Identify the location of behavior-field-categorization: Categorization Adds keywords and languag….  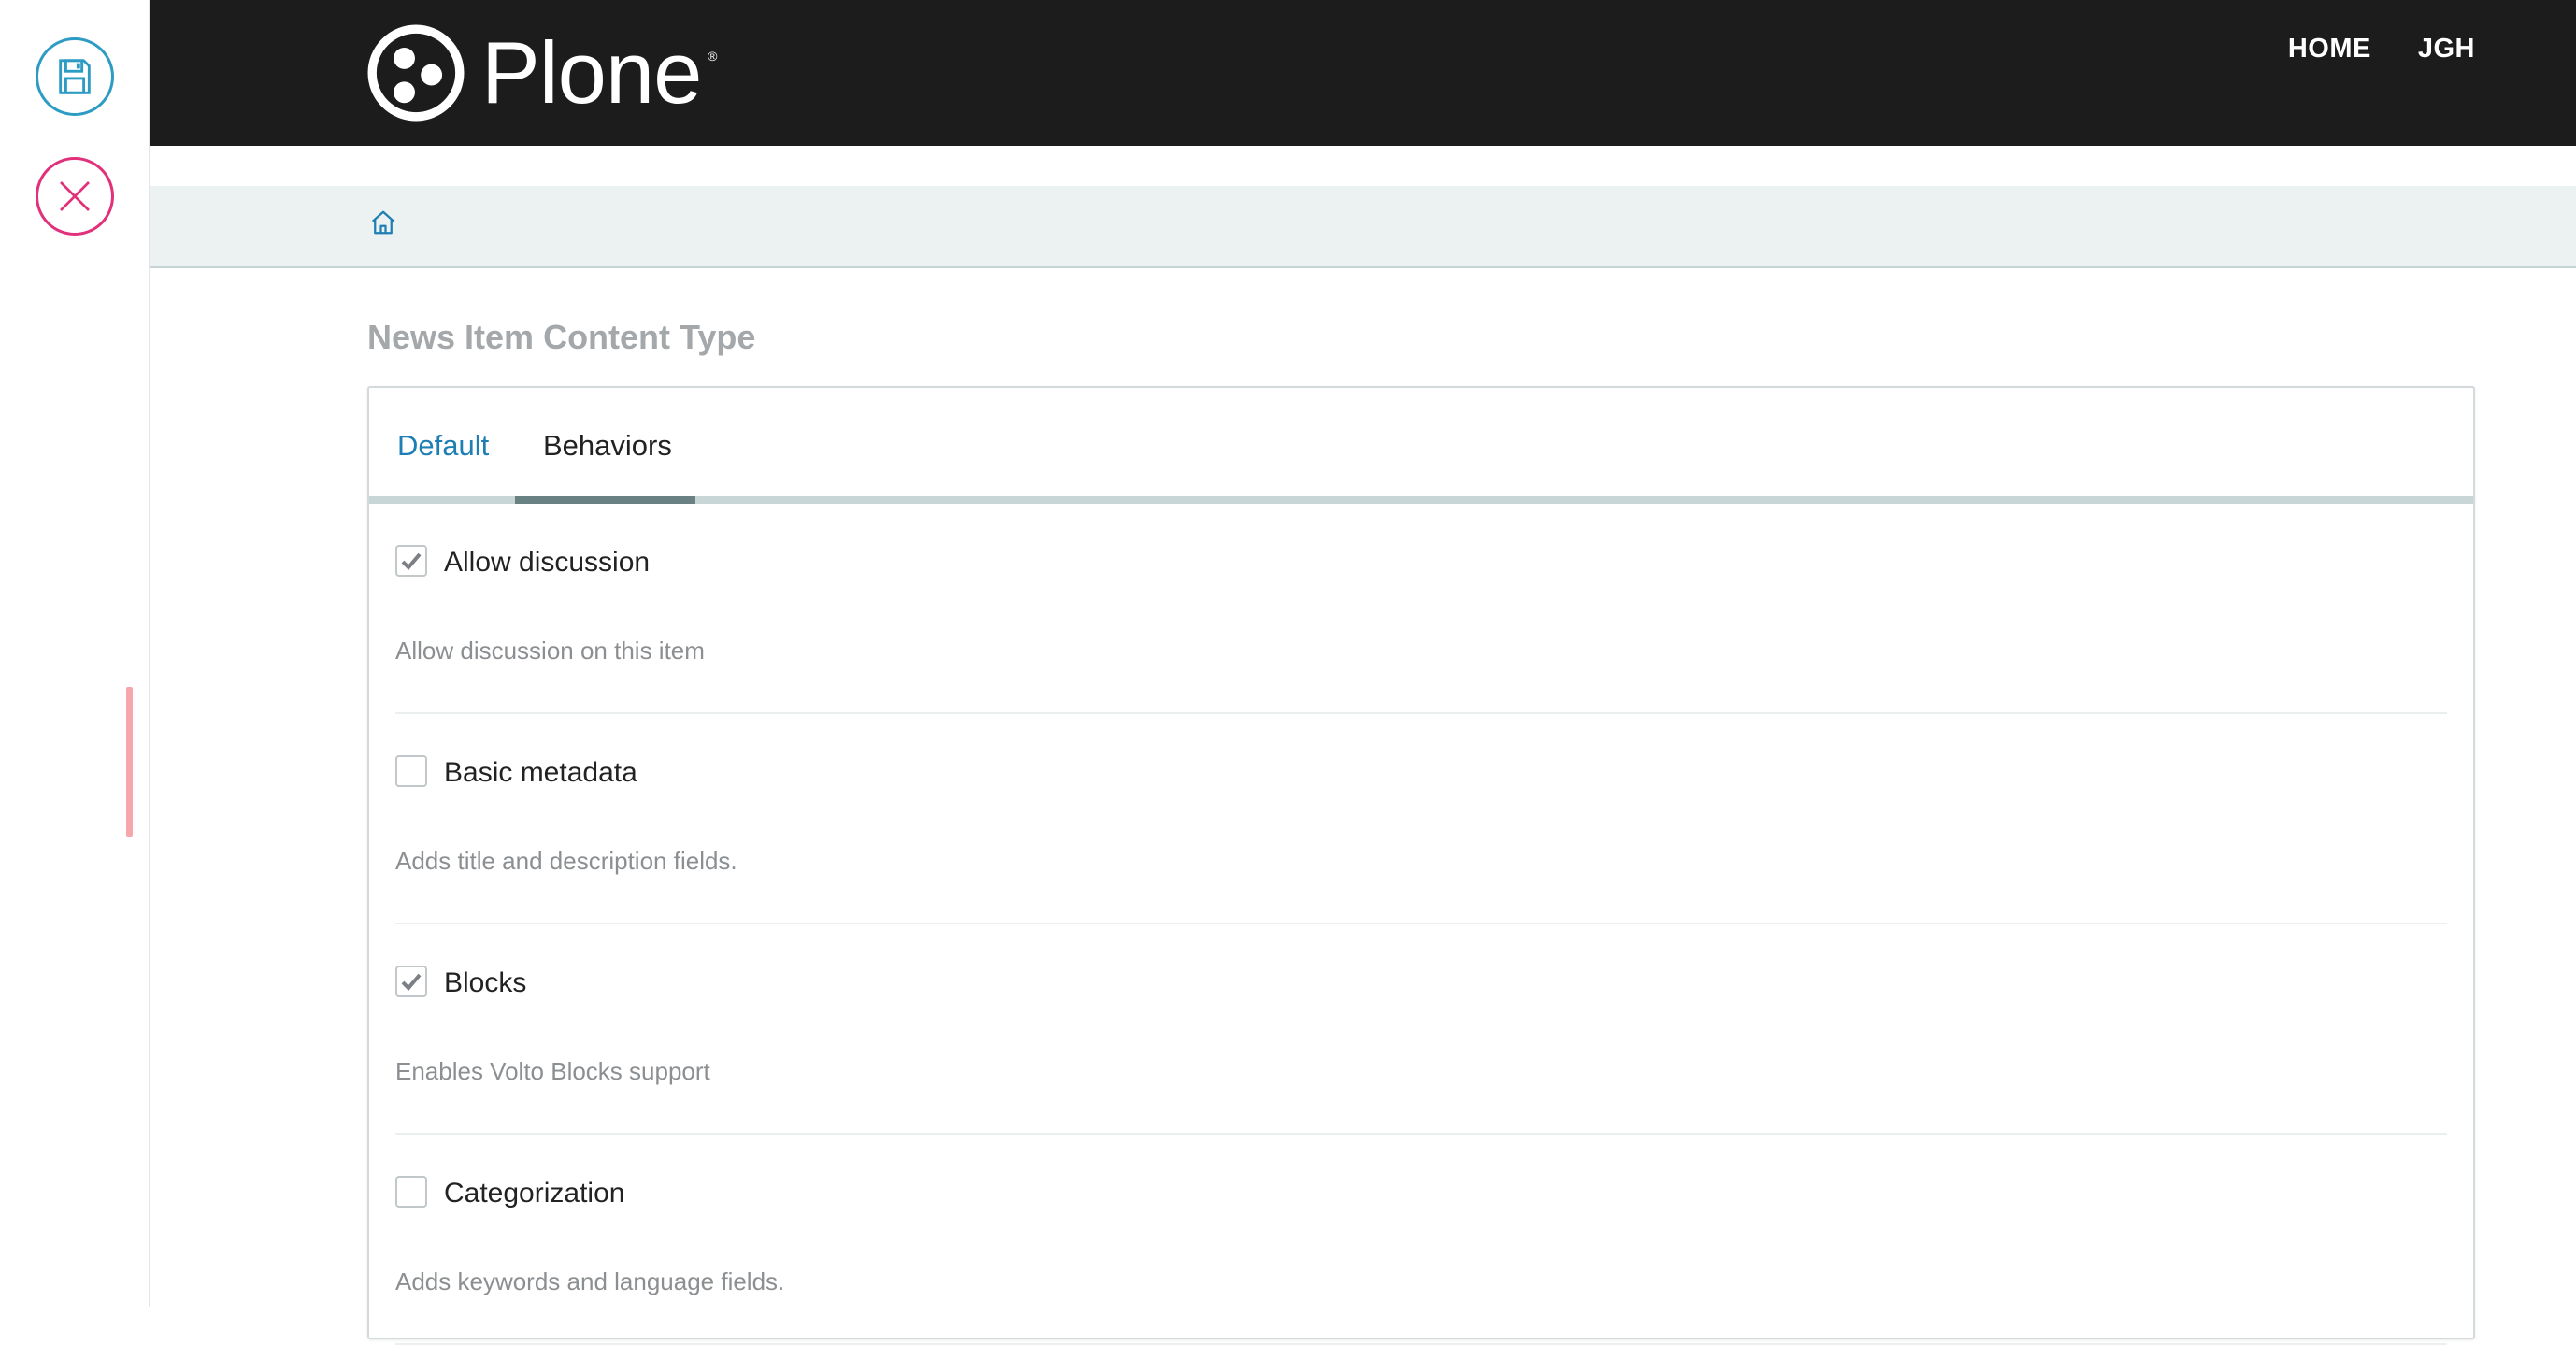
(1421, 1240).